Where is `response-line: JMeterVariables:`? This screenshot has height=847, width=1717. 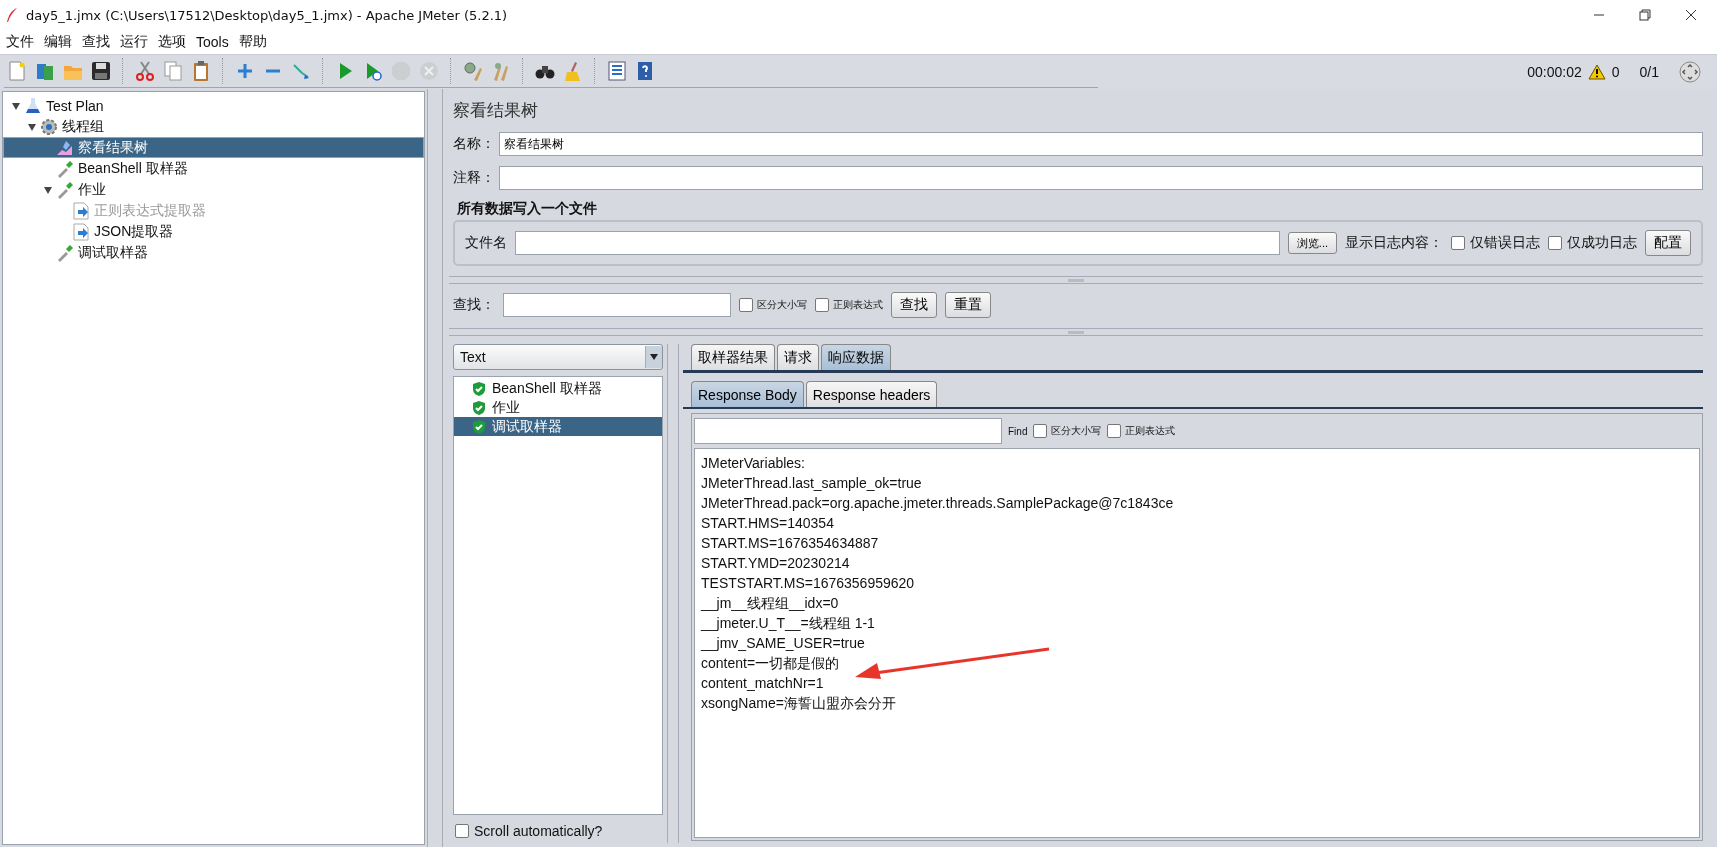 response-line: JMeterVariables: is located at coordinates (753, 463).